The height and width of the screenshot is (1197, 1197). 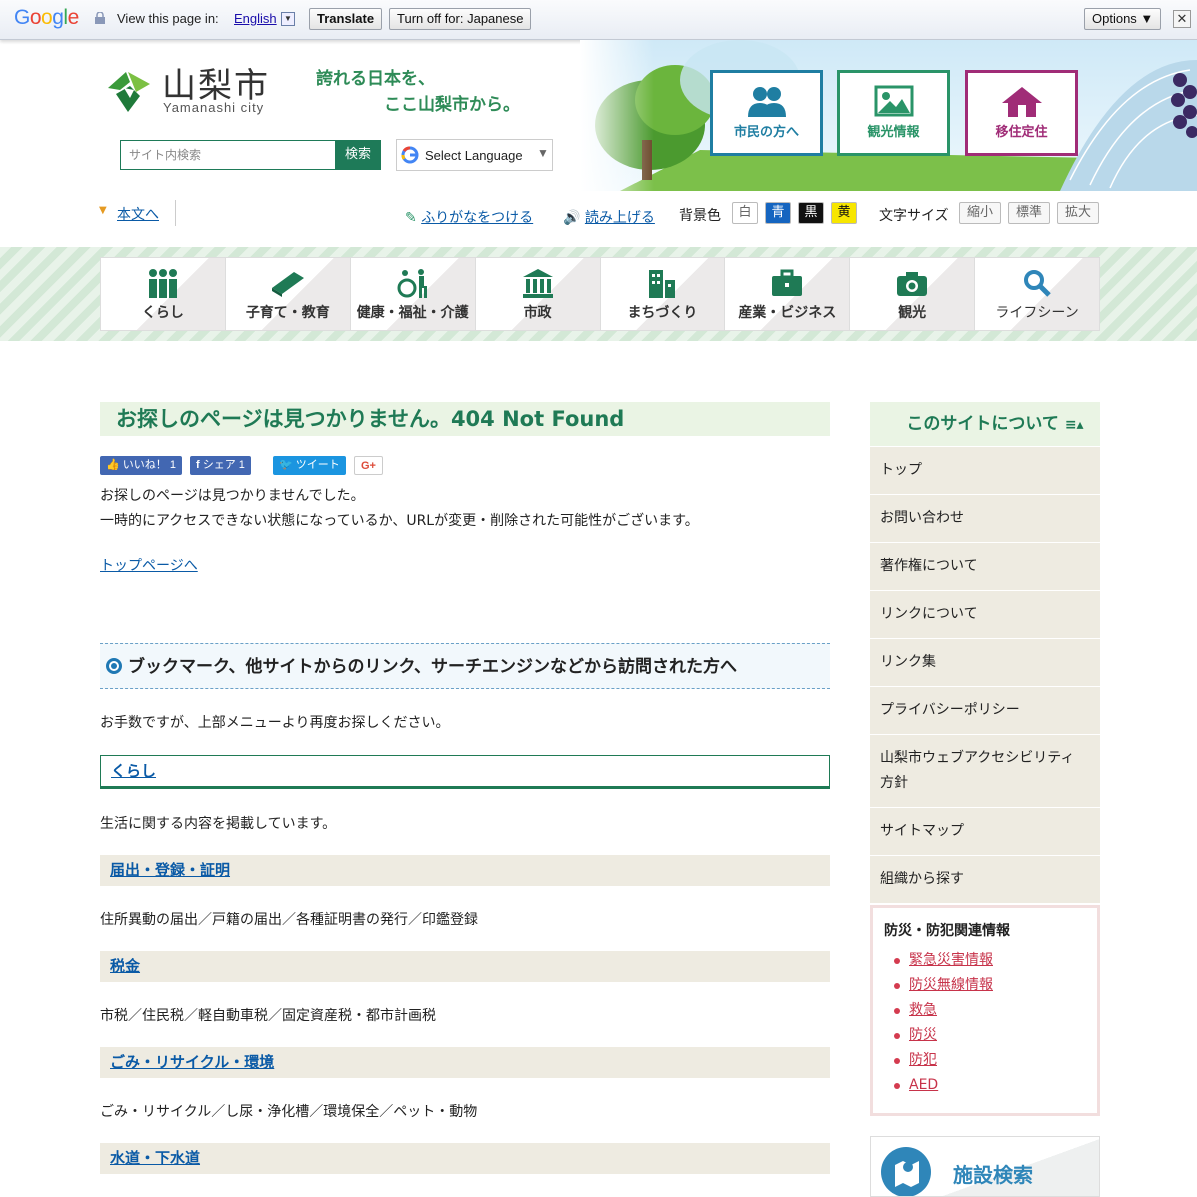 What do you see at coordinates (141, 465) in the screenshot?
I see `facebook-like-button: 👍 いいね！ 1` at bounding box center [141, 465].